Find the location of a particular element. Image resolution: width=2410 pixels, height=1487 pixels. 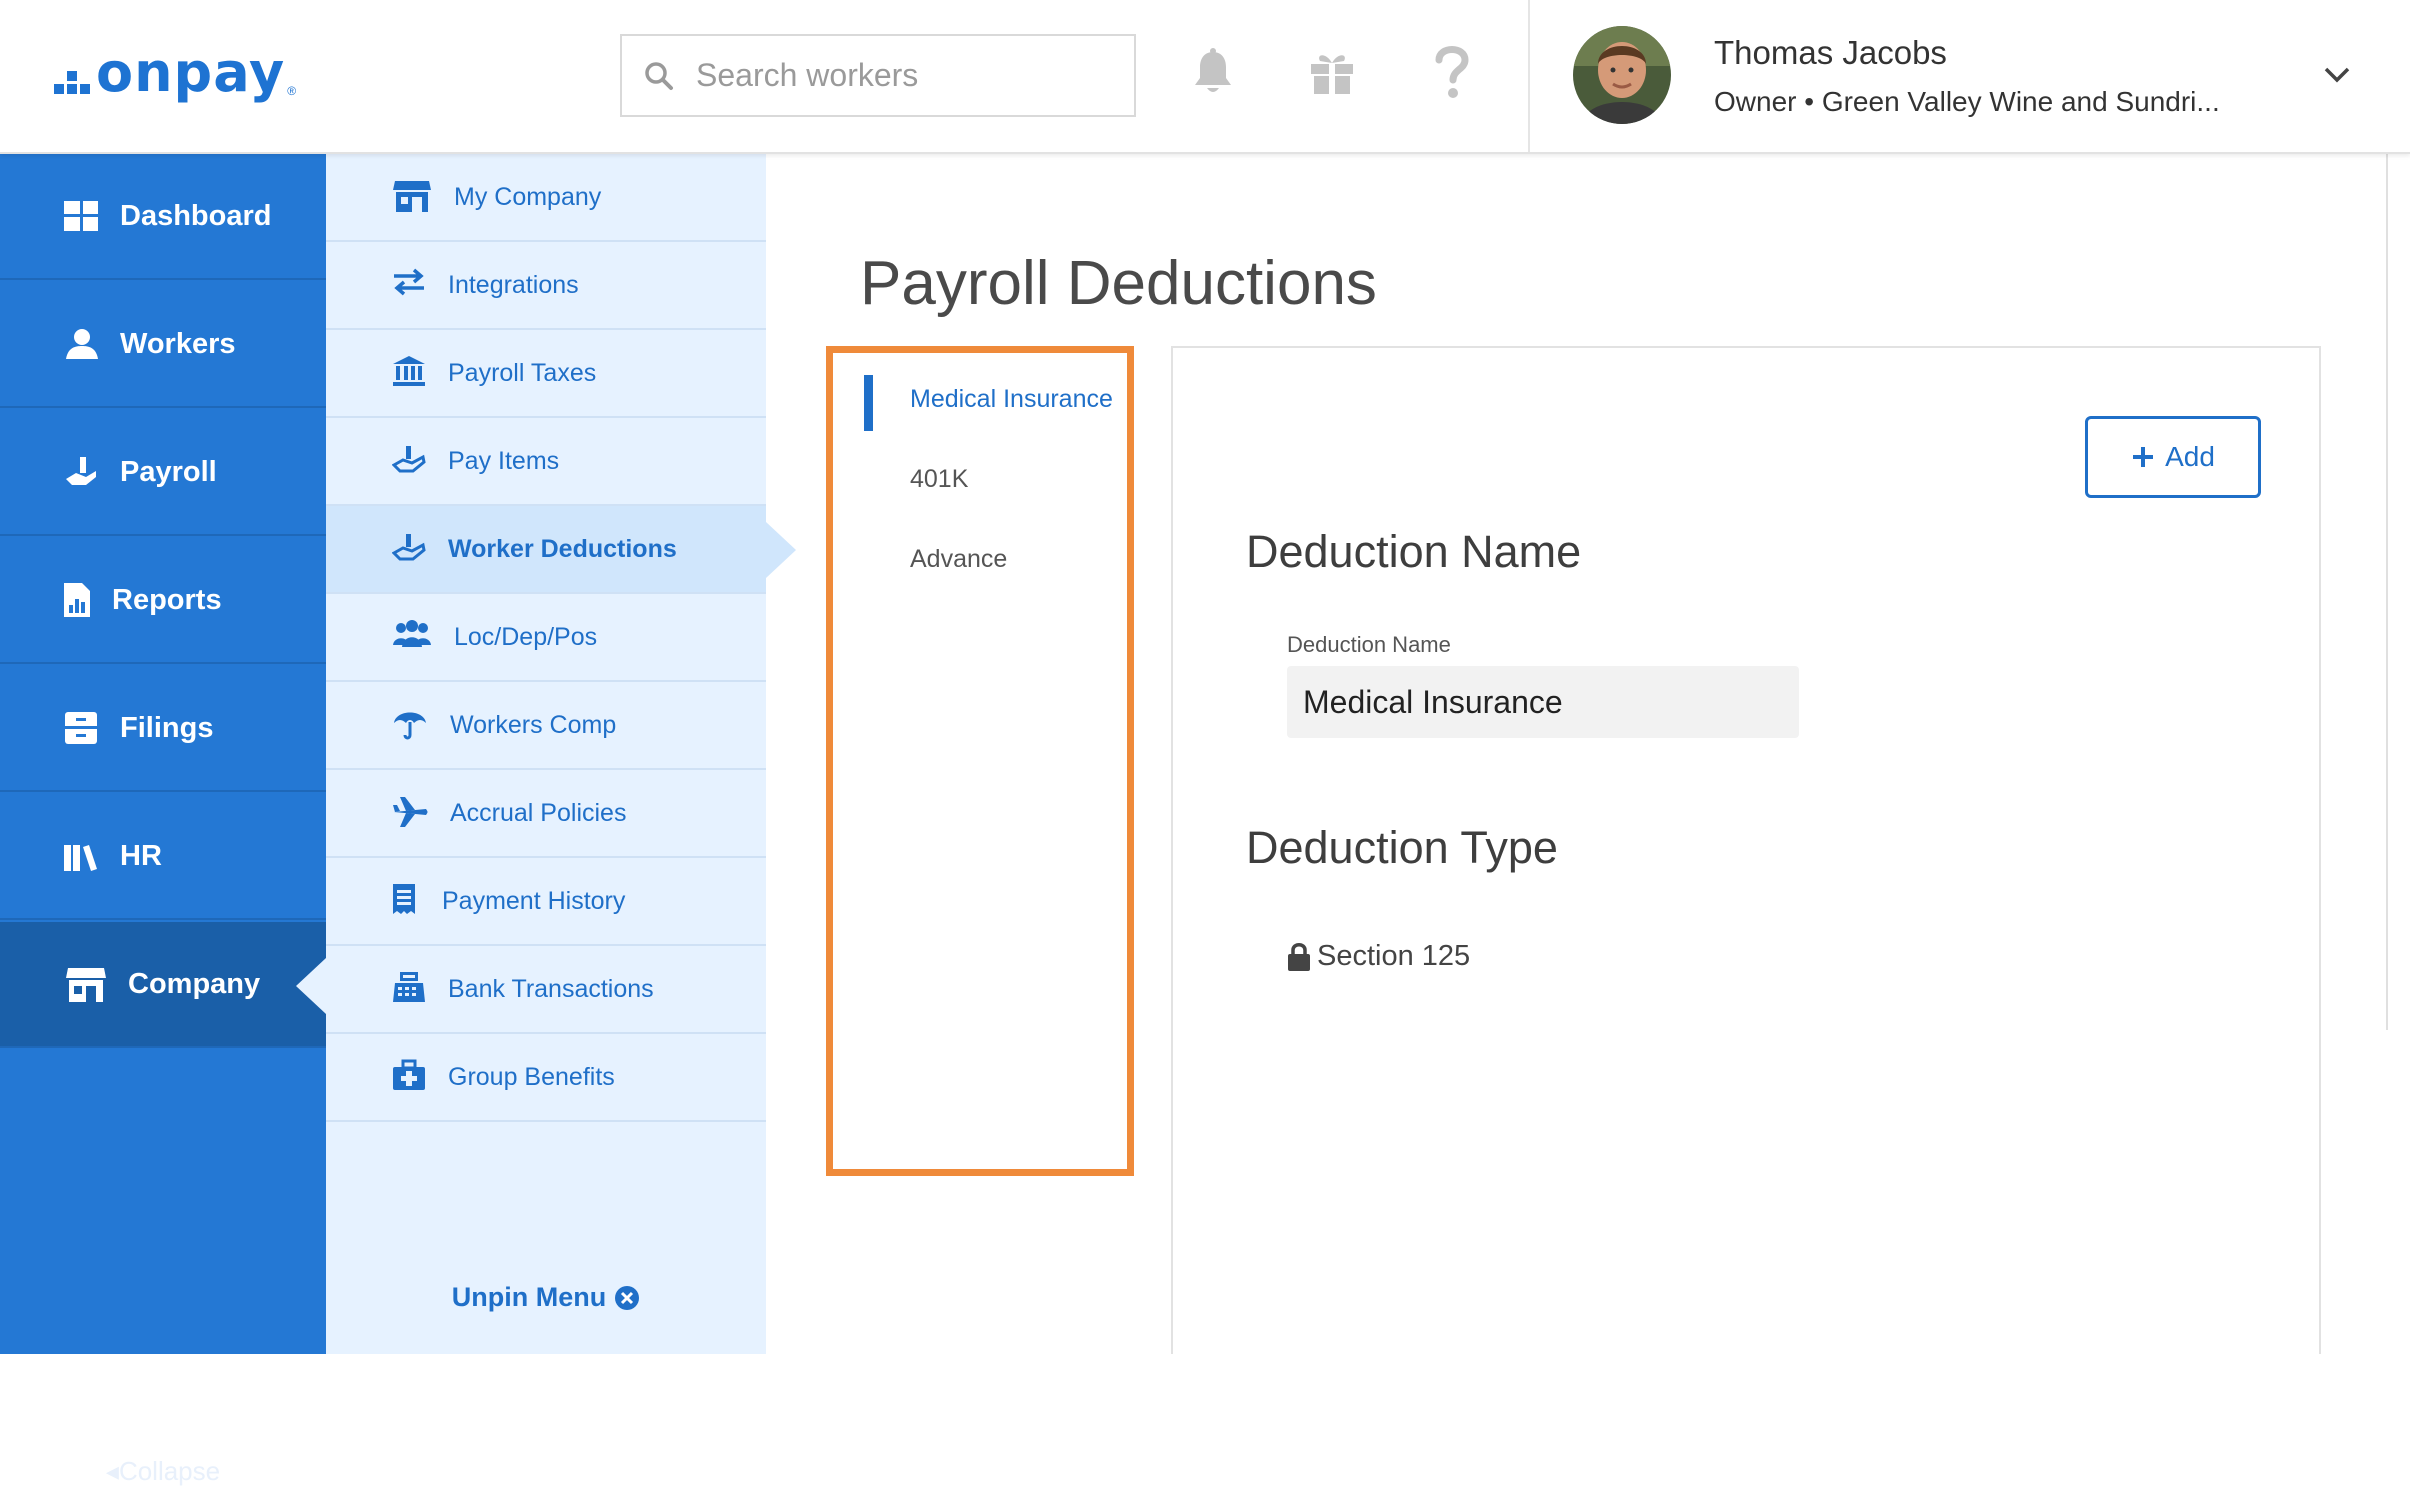

nav-item-company: Company is located at coordinates (163, 985).